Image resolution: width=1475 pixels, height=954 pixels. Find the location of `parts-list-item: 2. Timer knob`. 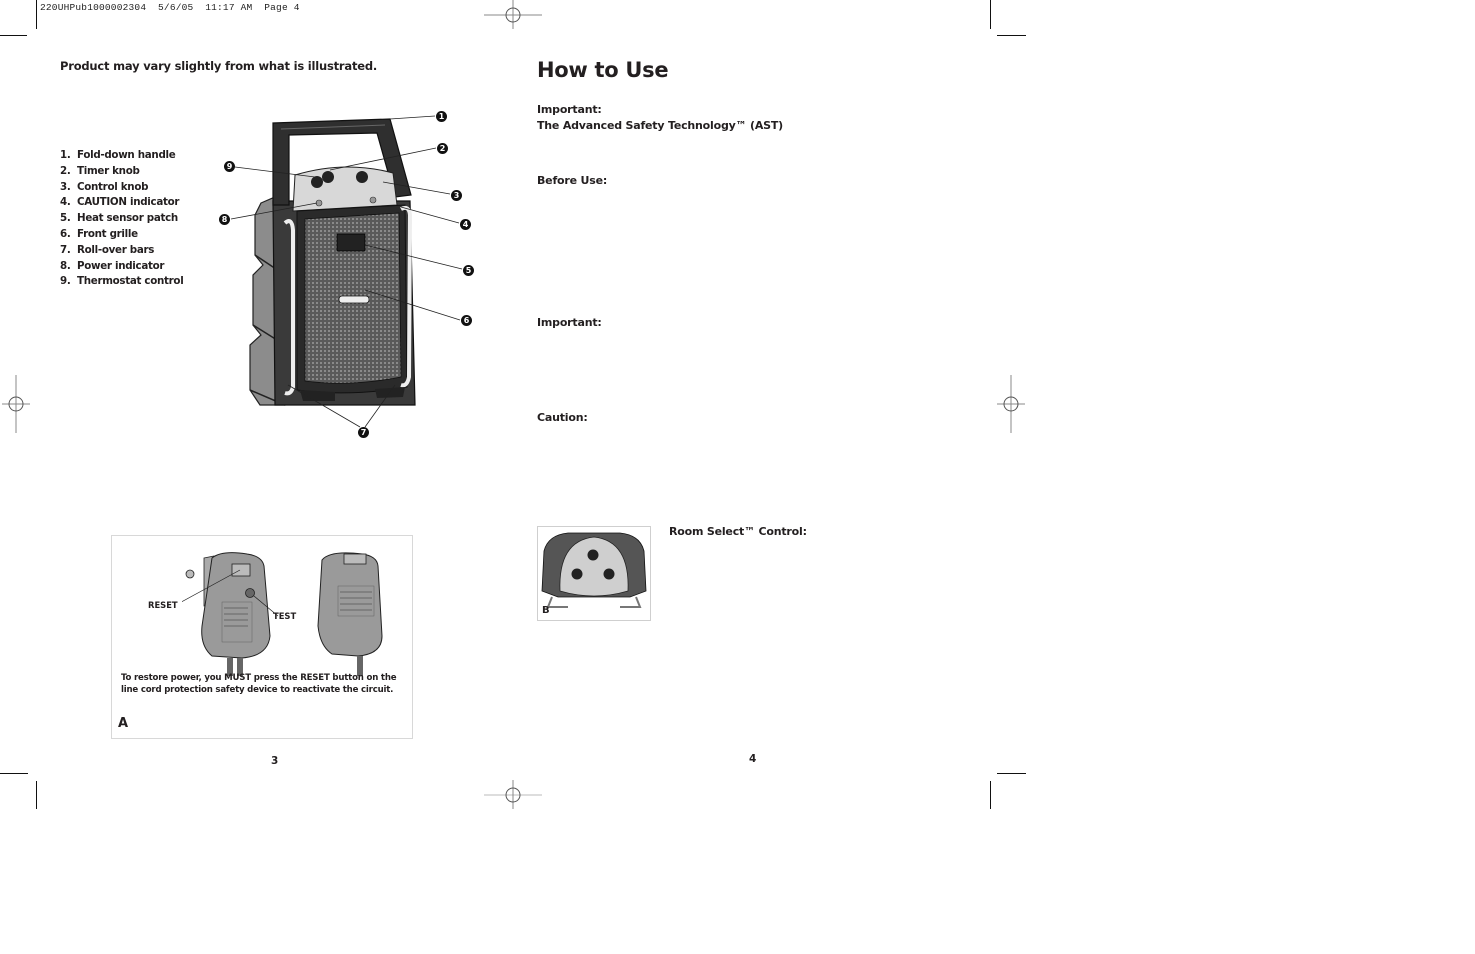

parts-list-item: 2. Timer knob is located at coordinates (100, 170).